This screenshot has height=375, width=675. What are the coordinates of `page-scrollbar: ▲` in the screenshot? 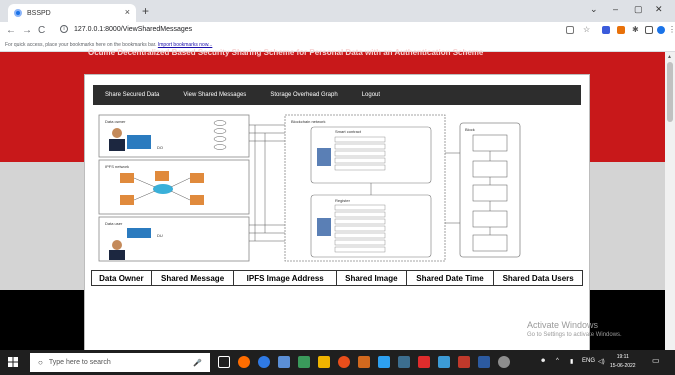 It's located at (670, 201).